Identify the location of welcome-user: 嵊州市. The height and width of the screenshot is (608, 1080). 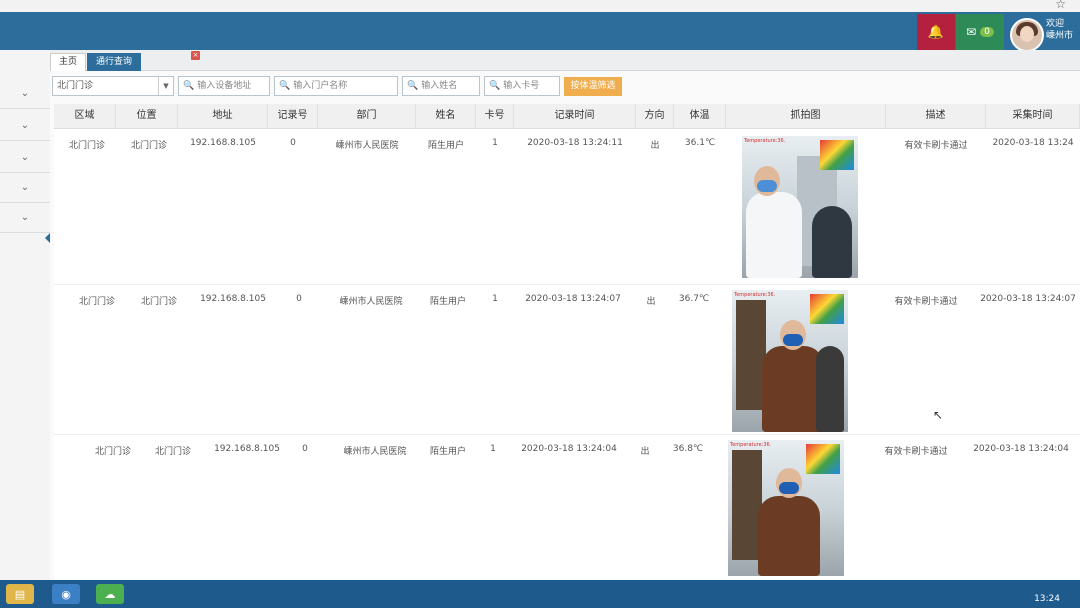
(1060, 36).